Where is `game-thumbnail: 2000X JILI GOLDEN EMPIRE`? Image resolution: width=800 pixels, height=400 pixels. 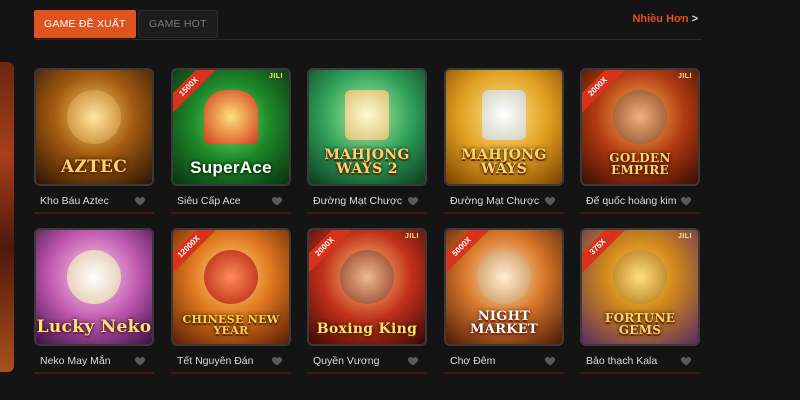
game-thumbnail: 2000X JILI GOLDEN EMPIRE is located at coordinates (640, 127).